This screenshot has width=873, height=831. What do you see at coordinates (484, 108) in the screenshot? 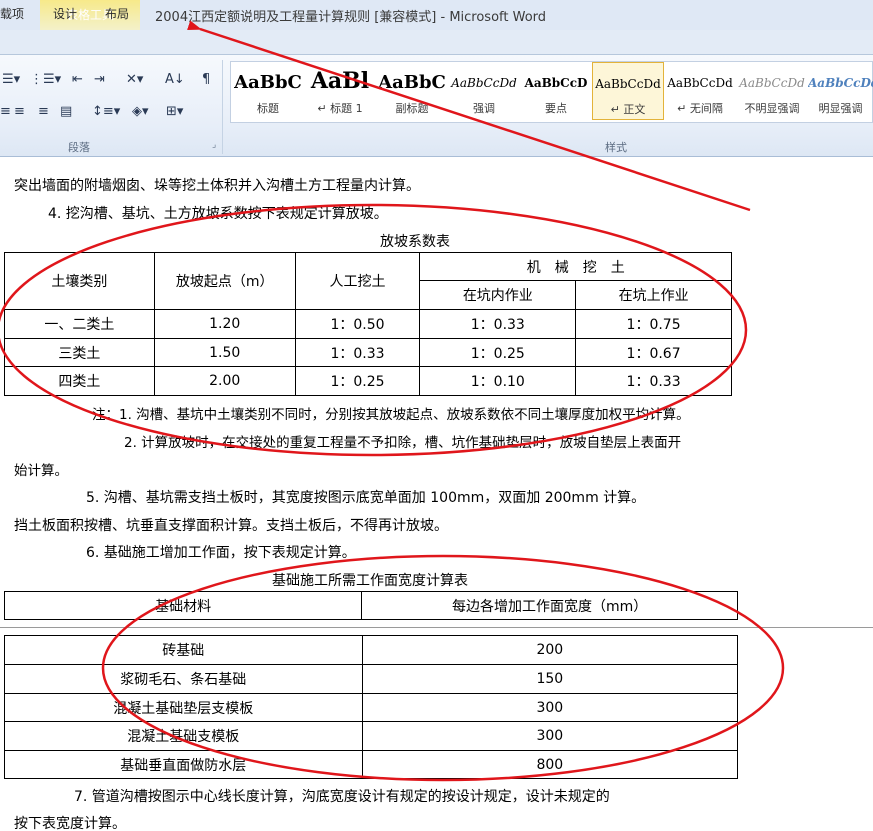
I see `style-name: 强调` at bounding box center [484, 108].